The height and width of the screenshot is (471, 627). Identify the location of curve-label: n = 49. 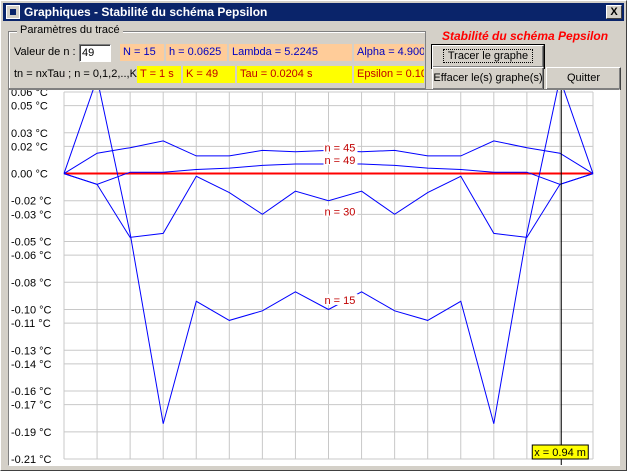
(340, 161).